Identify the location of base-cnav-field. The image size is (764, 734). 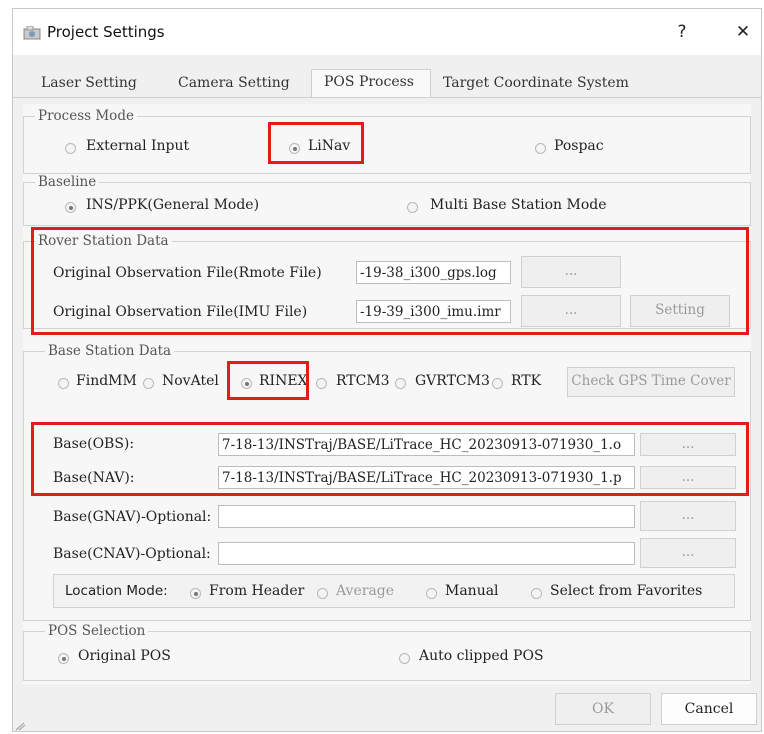
(426, 553).